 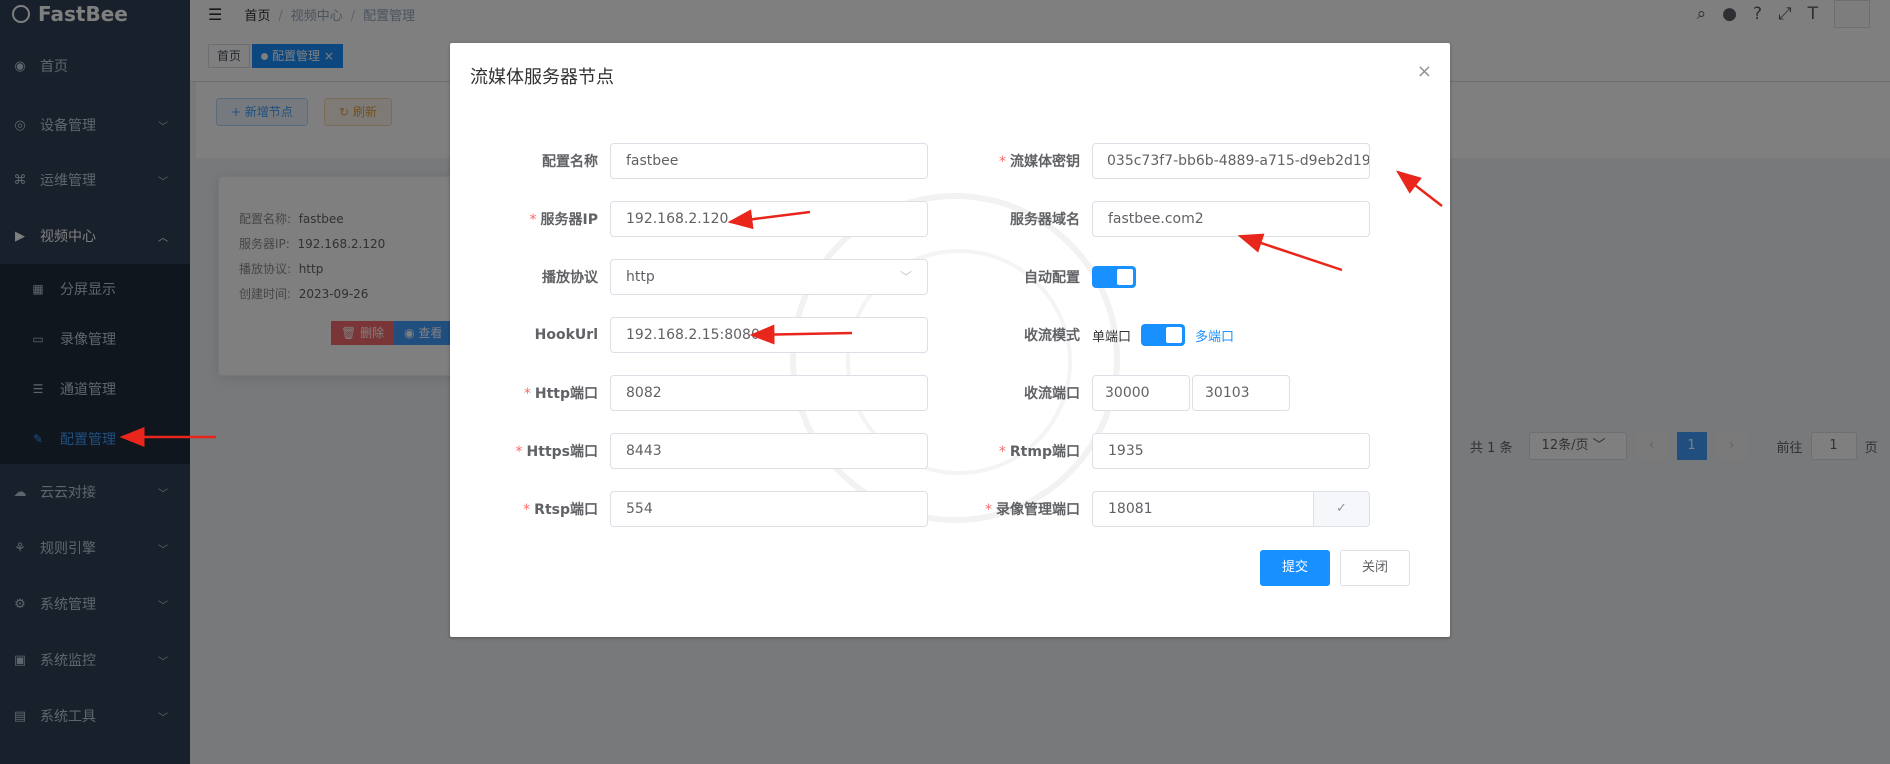 What do you see at coordinates (542, 77) in the screenshot?
I see `dialog-title: 流媒体服务器节点` at bounding box center [542, 77].